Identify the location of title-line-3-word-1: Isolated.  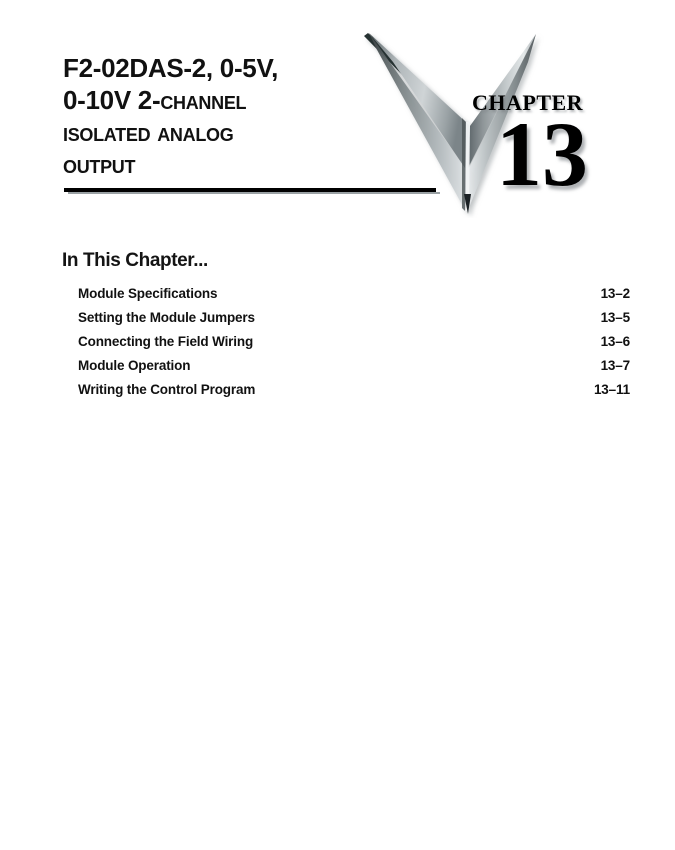
(107, 132).